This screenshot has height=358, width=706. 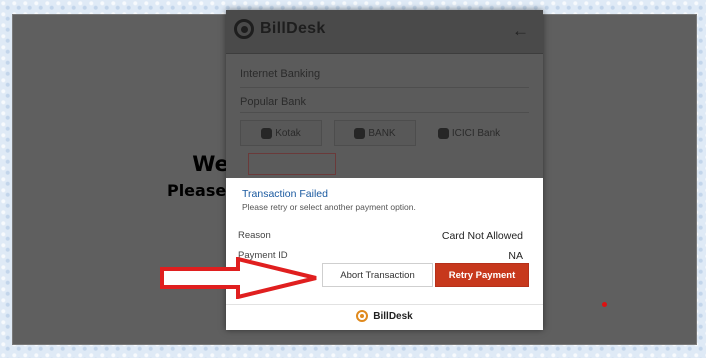 I want to click on bank-option-2: BANK, so click(x=375, y=133).